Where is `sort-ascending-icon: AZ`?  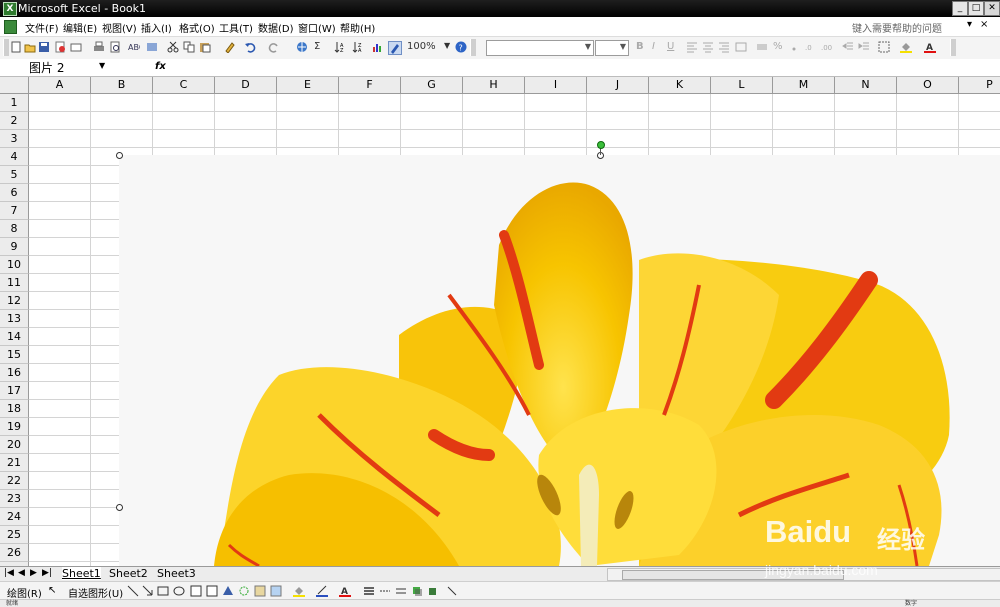
sort-ascending-icon: AZ is located at coordinates (340, 47).